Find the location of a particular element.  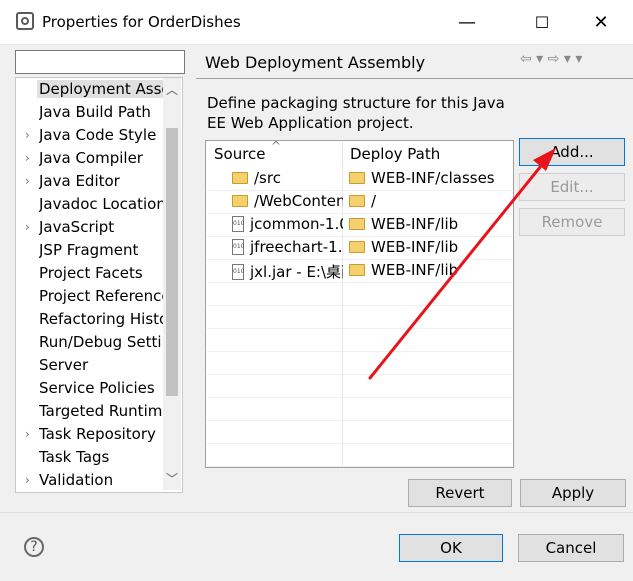

annotation-arrow-icon is located at coordinates (462, 264).